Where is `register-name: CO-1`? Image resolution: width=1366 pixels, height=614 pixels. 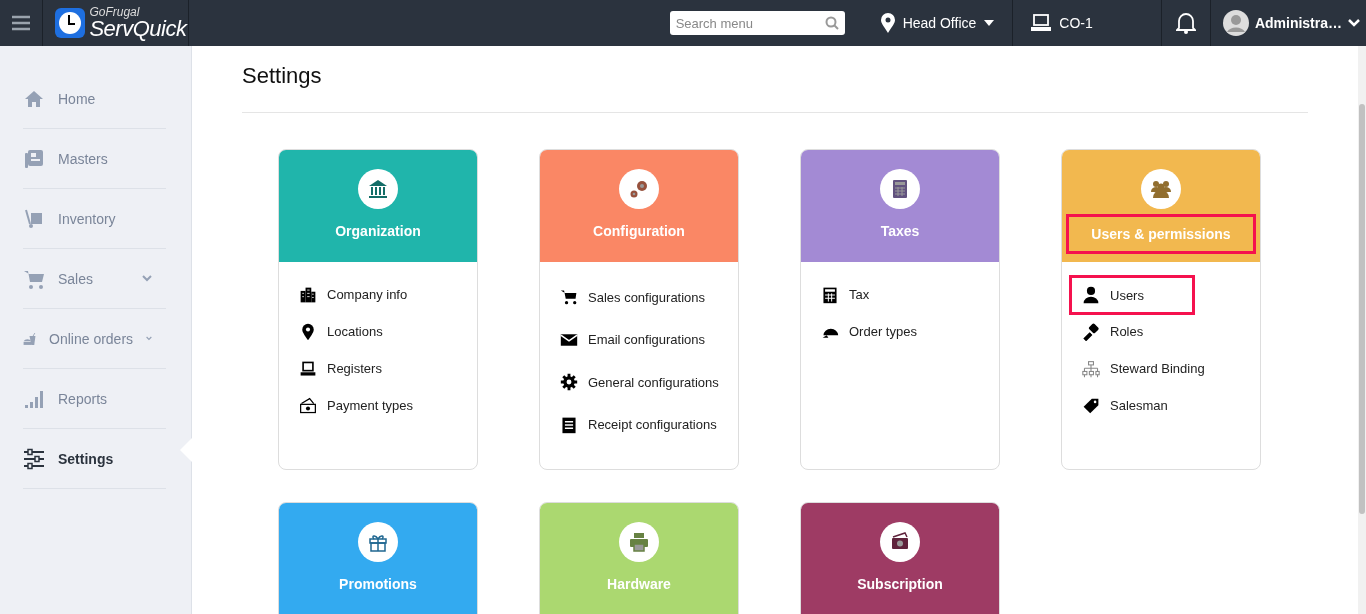 register-name: CO-1 is located at coordinates (1076, 23).